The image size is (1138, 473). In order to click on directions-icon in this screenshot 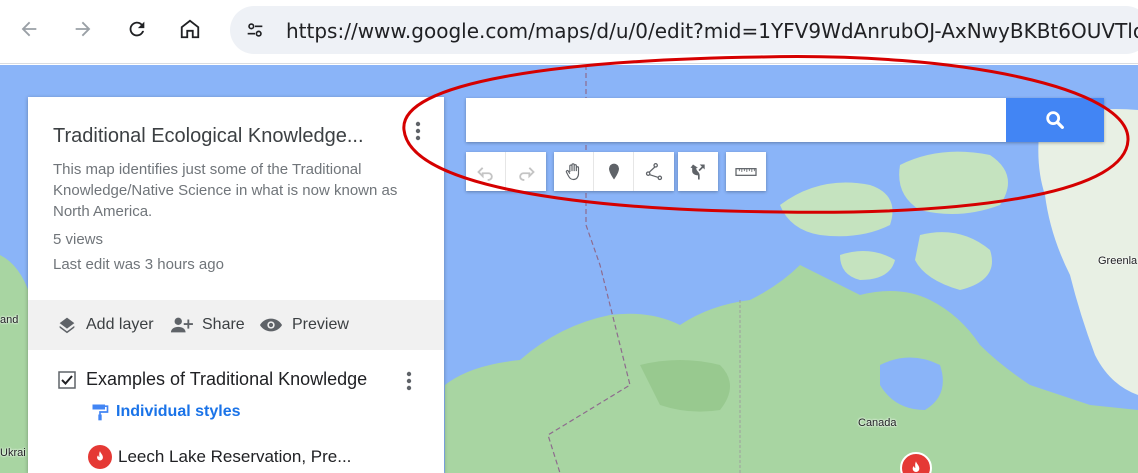, I will do `click(697, 171)`.